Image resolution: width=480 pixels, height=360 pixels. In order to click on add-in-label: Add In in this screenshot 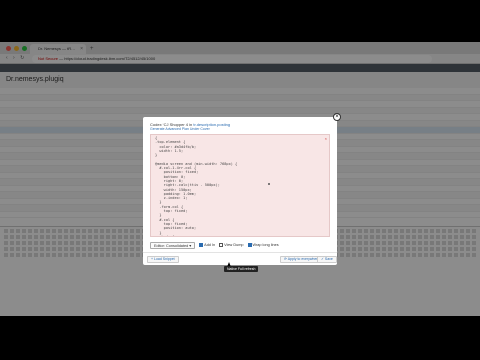, I will do `click(210, 245)`.